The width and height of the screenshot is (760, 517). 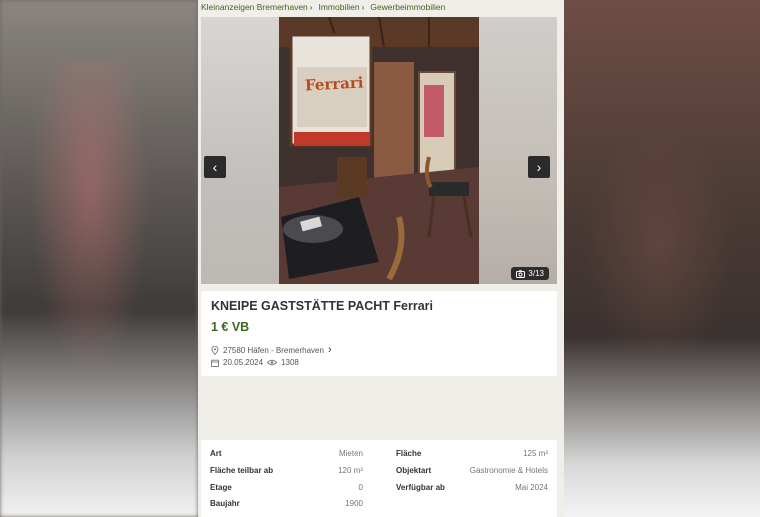 I want to click on detail-key: Etage, so click(x=221, y=487).